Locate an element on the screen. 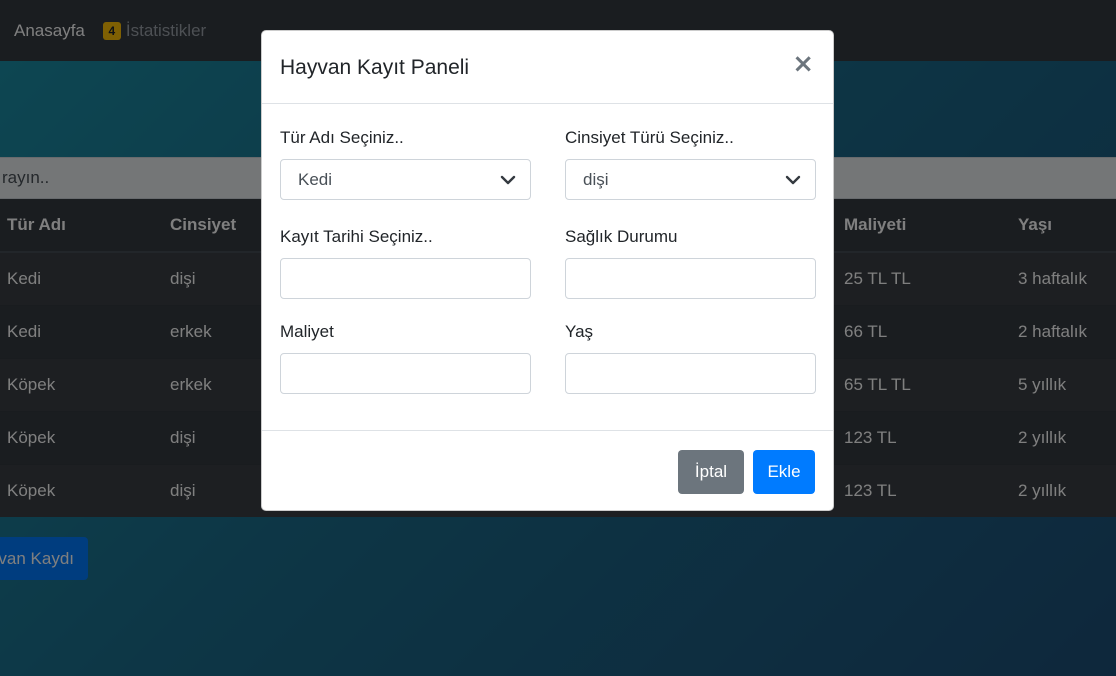 Image resolution: width=1116 pixels, height=676 pixels. age-label: Yaş is located at coordinates (579, 331).